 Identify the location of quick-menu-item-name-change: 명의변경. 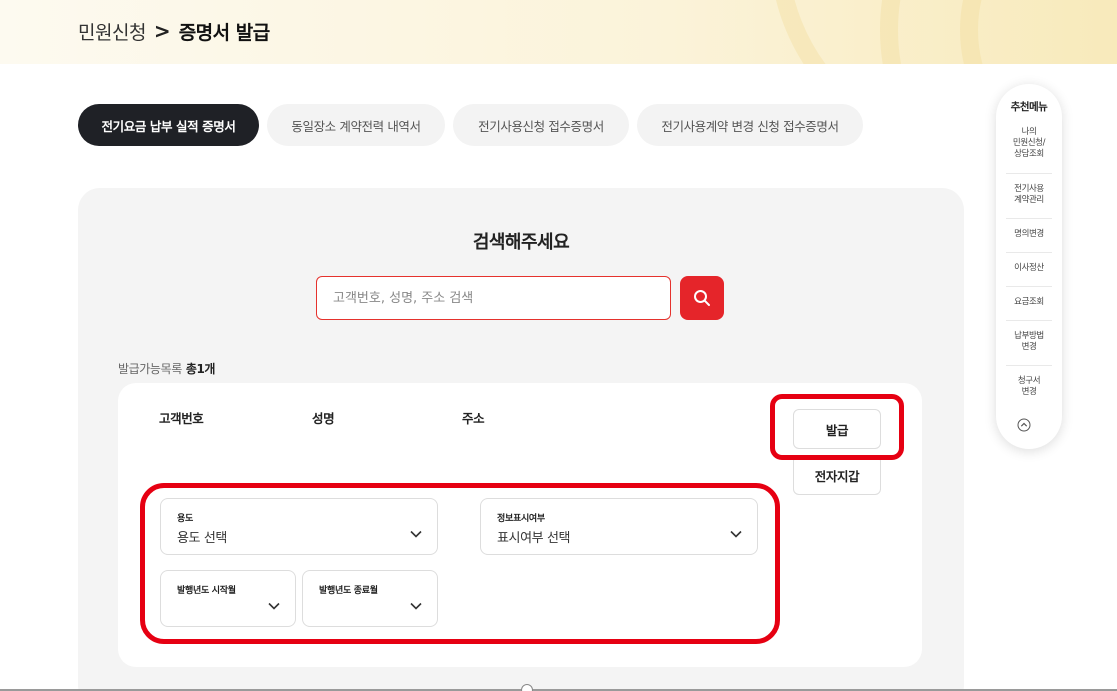
(1029, 234).